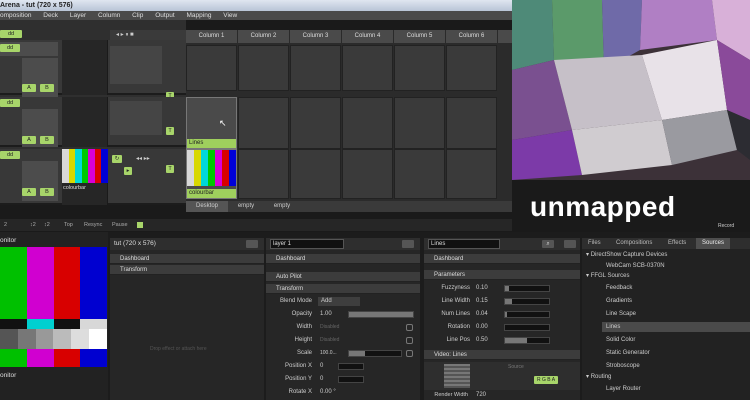 The height and width of the screenshot is (400, 750). I want to click on blend-mode-select: Add, so click(339, 301).